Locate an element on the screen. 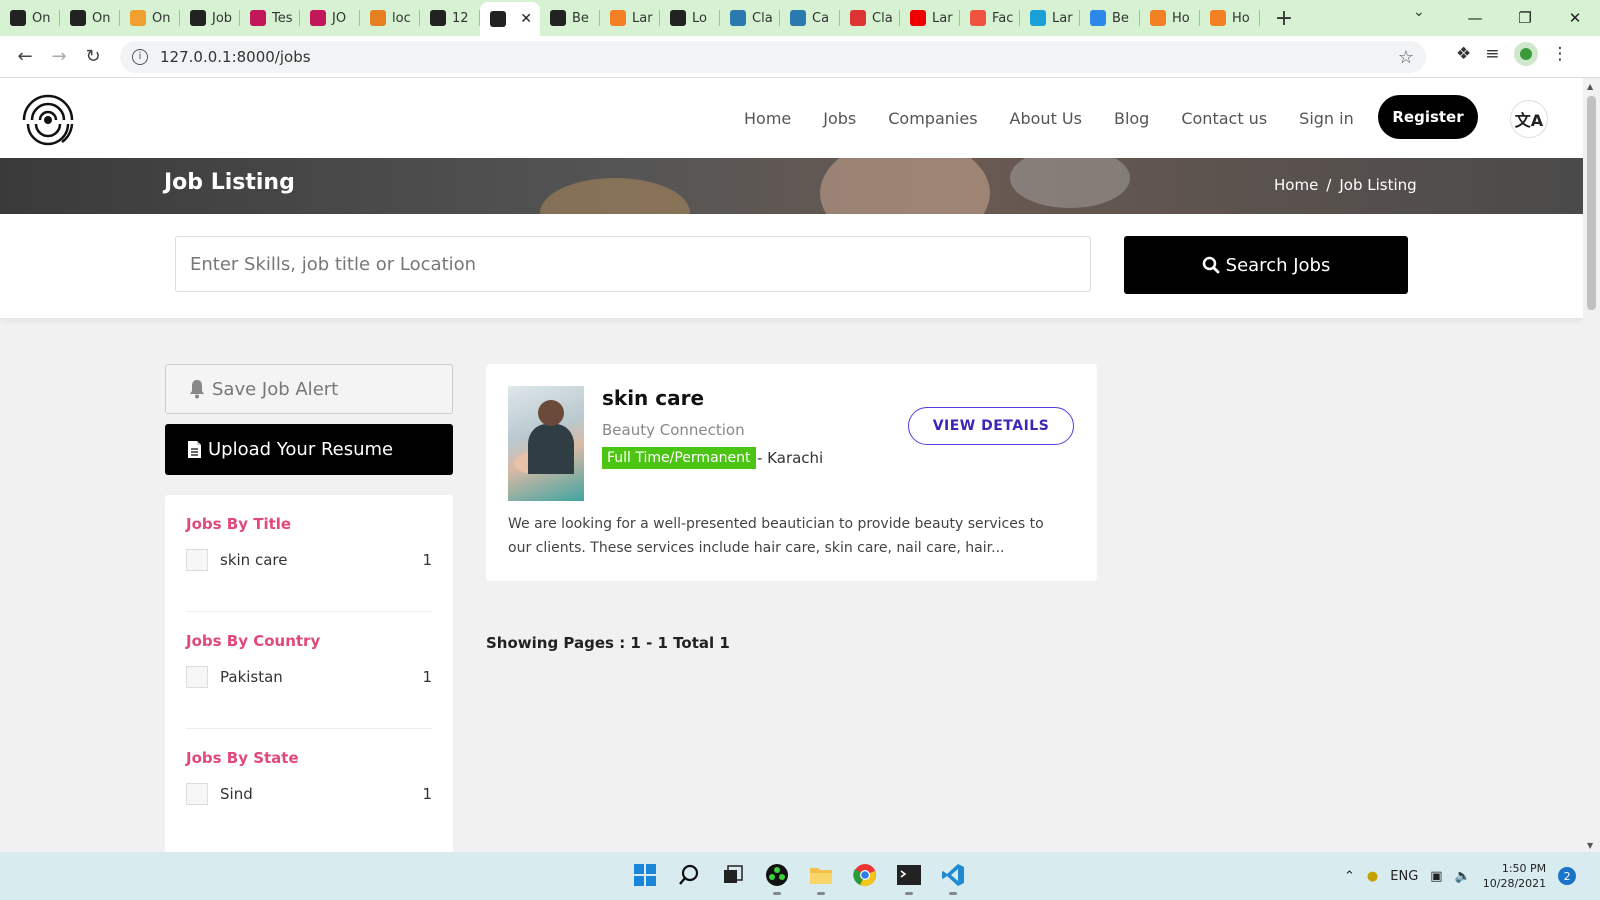 The width and height of the screenshot is (1600, 900). nav-link-contact-us: Contact us is located at coordinates (1224, 118).